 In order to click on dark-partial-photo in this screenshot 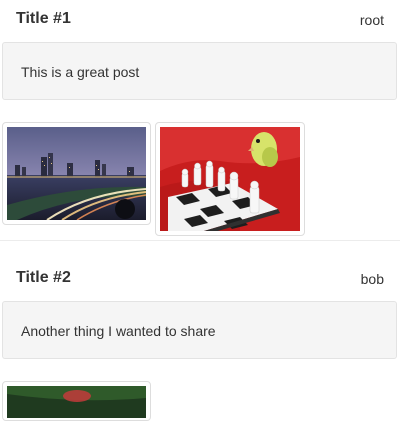, I will do `click(76, 402)`.